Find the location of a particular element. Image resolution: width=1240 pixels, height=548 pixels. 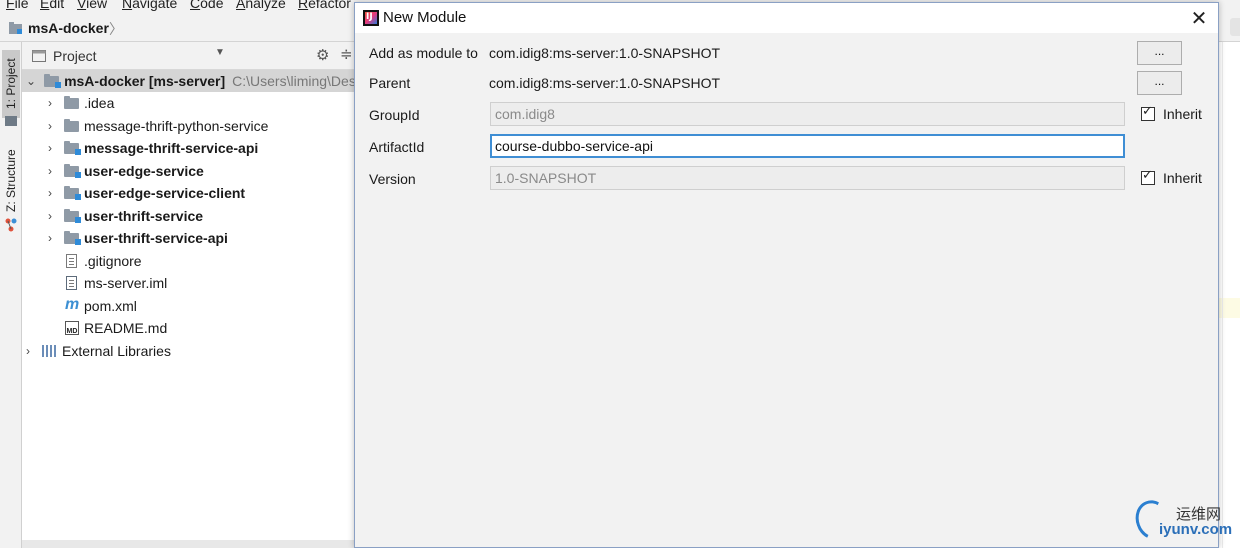

version-field: 1.0-SNAPSHOT is located at coordinates (807, 178).